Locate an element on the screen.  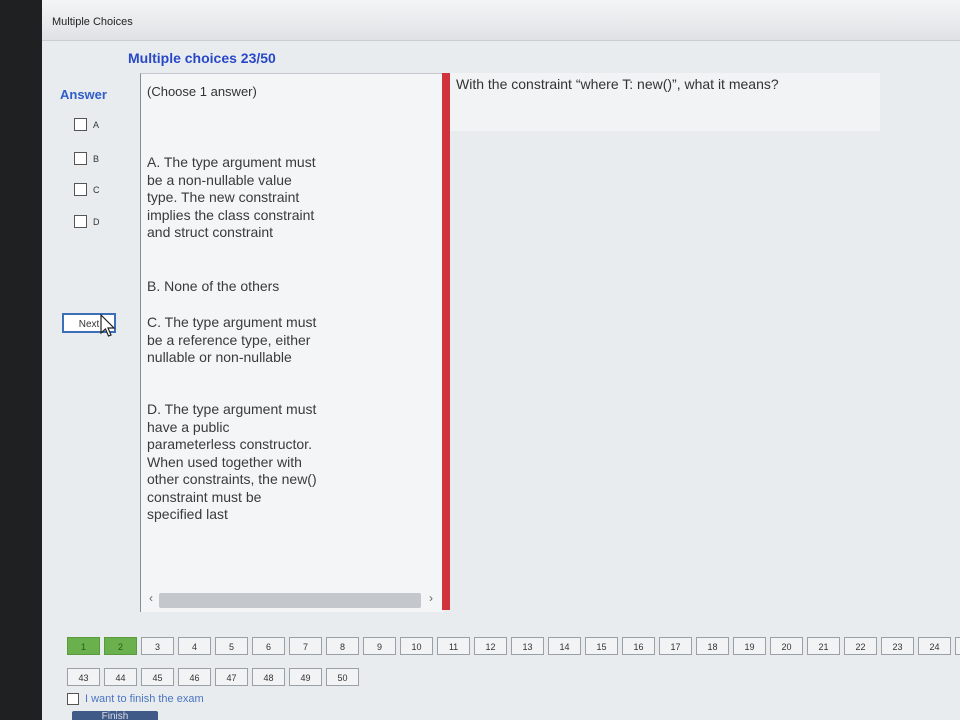
option-letter: D is located at coordinates (96, 221).